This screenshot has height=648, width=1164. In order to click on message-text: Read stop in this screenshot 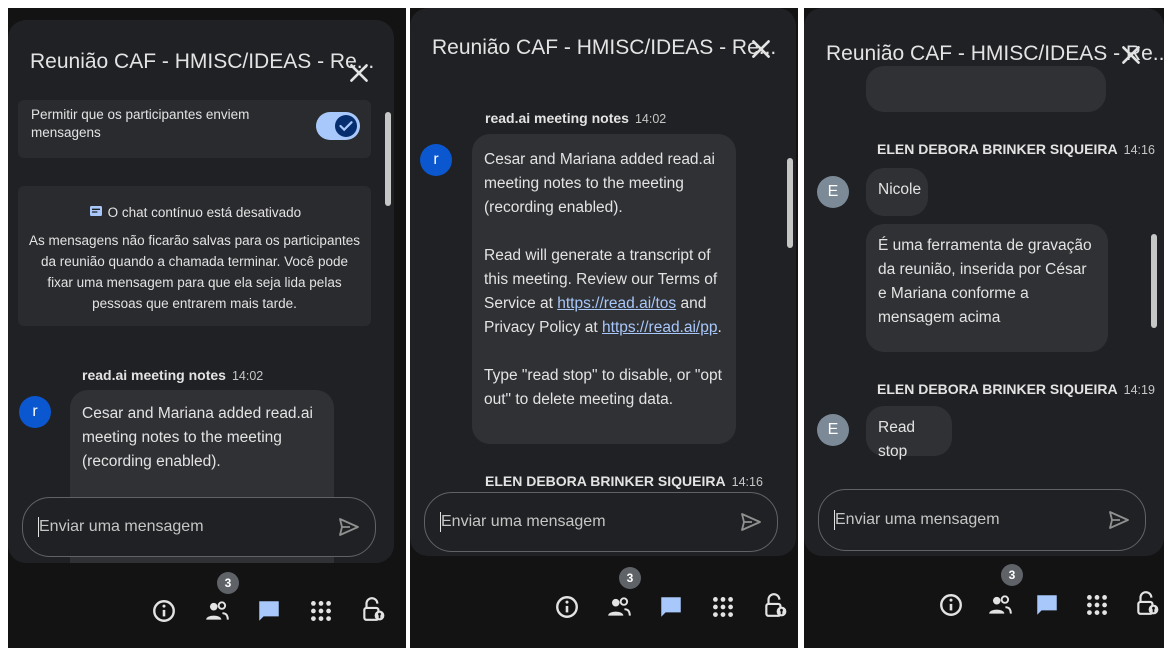, I will do `click(897, 439)`.